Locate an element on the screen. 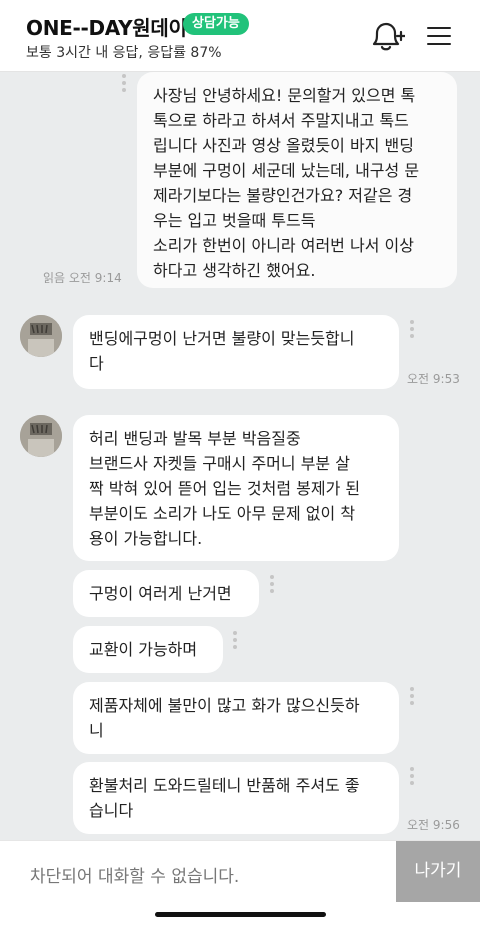 The image size is (480, 927). message-timestamp: 오전 9:53 is located at coordinates (433, 379).